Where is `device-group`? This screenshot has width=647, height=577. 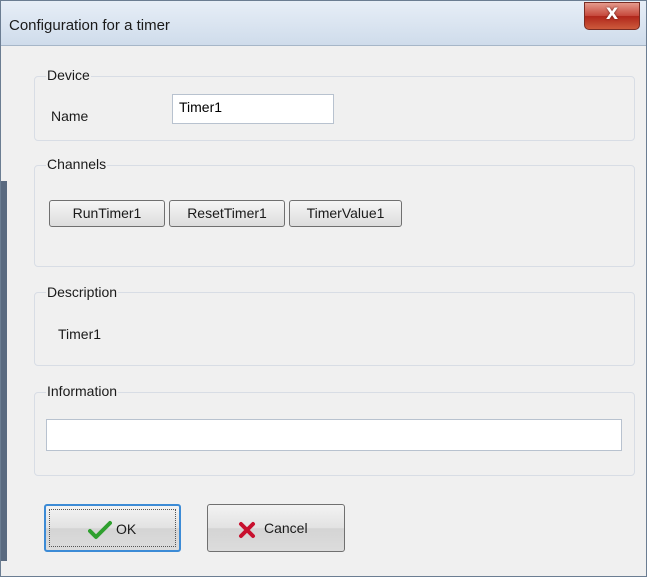 device-group is located at coordinates (334, 108).